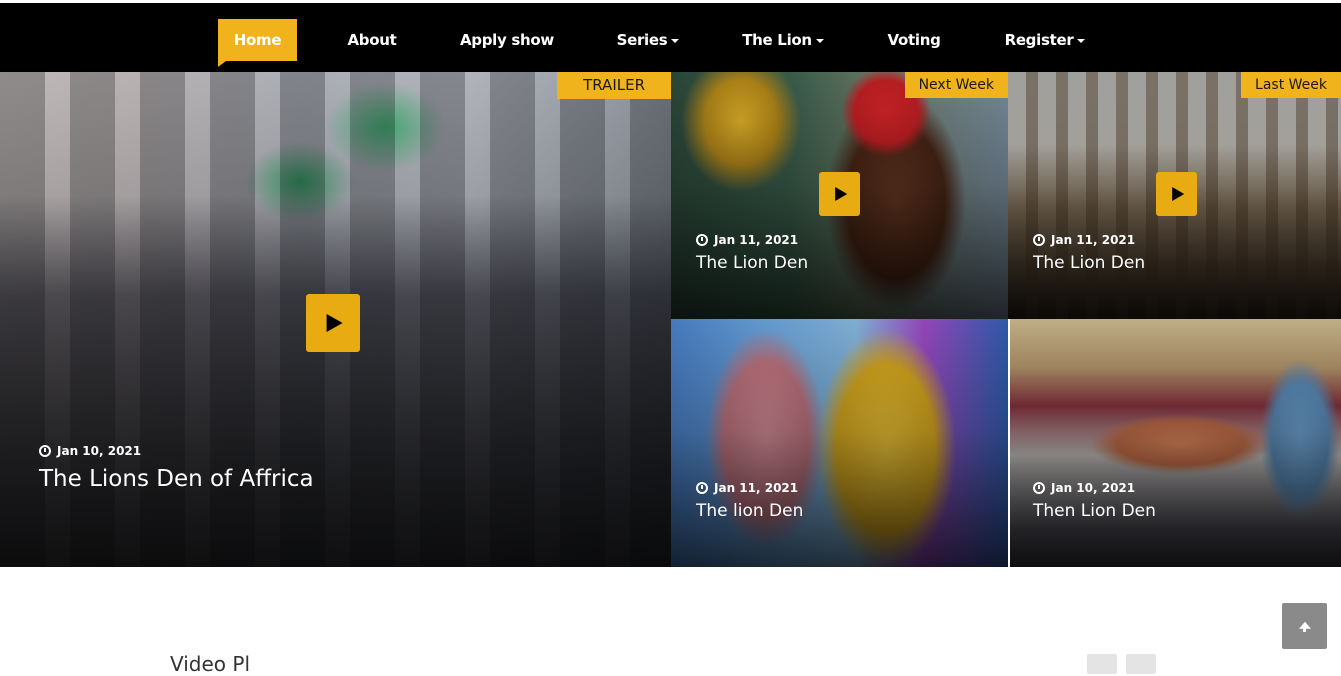 This screenshot has width=1341, height=676. I want to click on post-date-text-4: Jan 10, 2021, so click(1093, 488).